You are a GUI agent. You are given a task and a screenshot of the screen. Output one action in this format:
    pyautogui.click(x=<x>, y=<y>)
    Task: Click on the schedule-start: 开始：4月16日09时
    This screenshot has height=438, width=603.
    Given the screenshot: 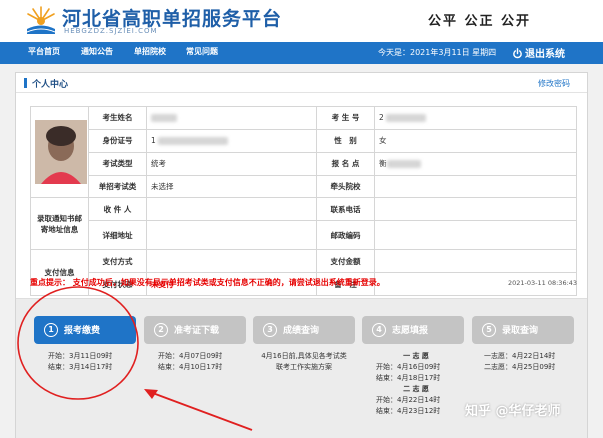 What is the action you would take?
    pyautogui.click(x=408, y=367)
    